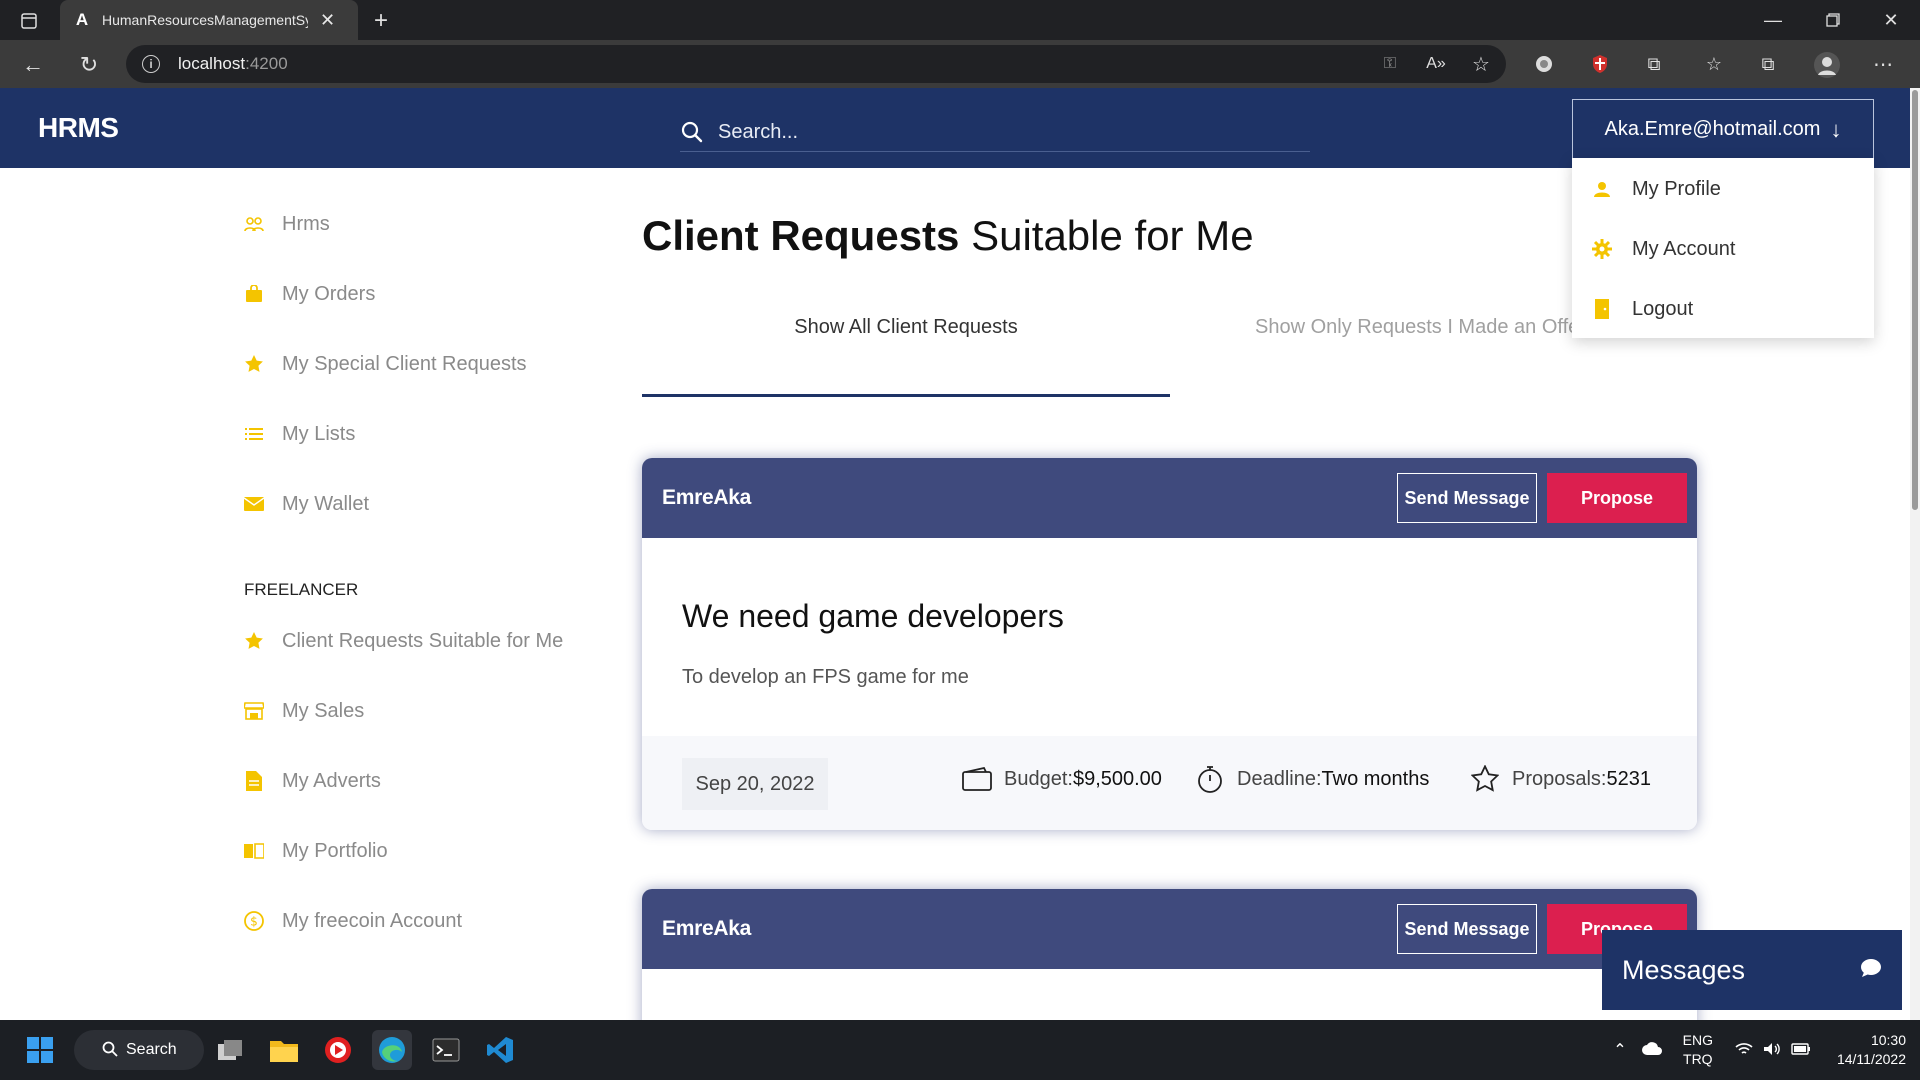 The width and height of the screenshot is (1920, 1080). I want to click on tab-show-my-offers: Show Only Requests I Made an Offer, so click(1415, 327).